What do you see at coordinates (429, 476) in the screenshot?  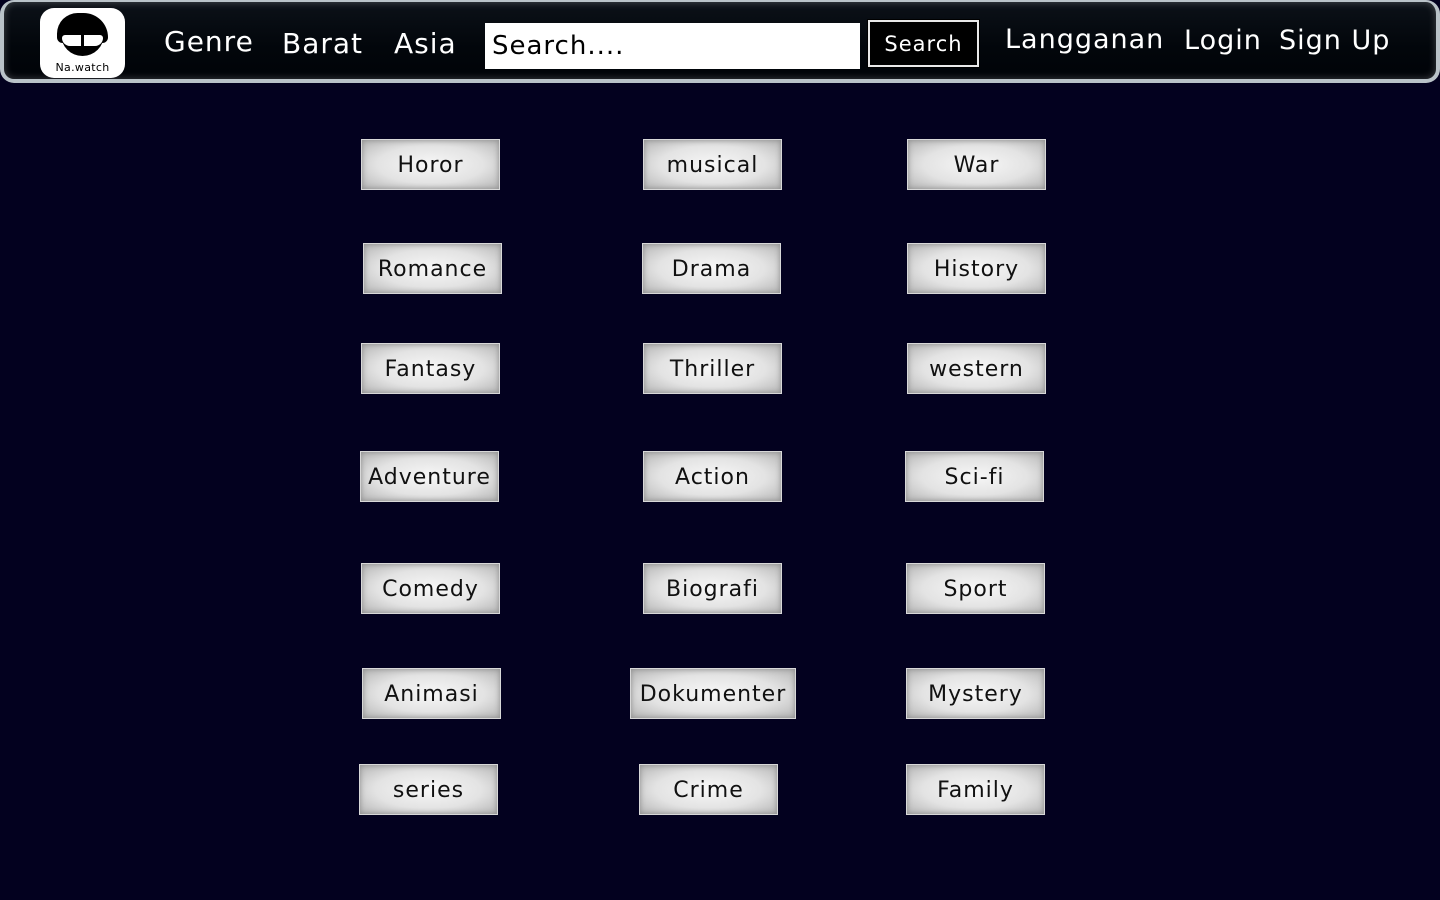 I see `genre-button-adventure: Adventure` at bounding box center [429, 476].